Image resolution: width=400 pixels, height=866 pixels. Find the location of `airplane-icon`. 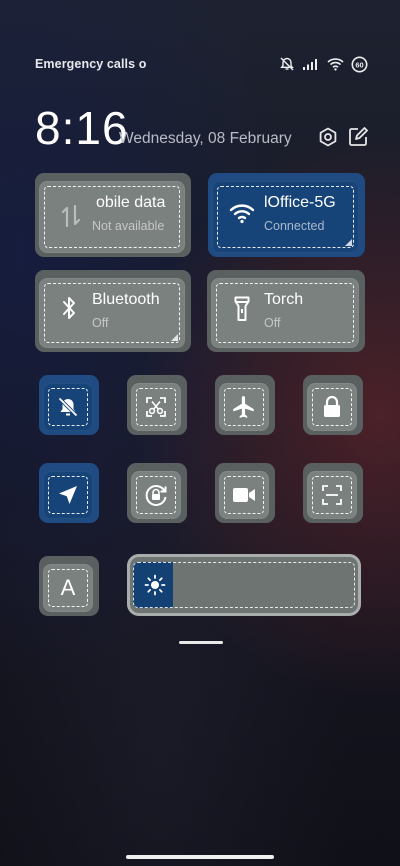

airplane-icon is located at coordinates (243, 407).